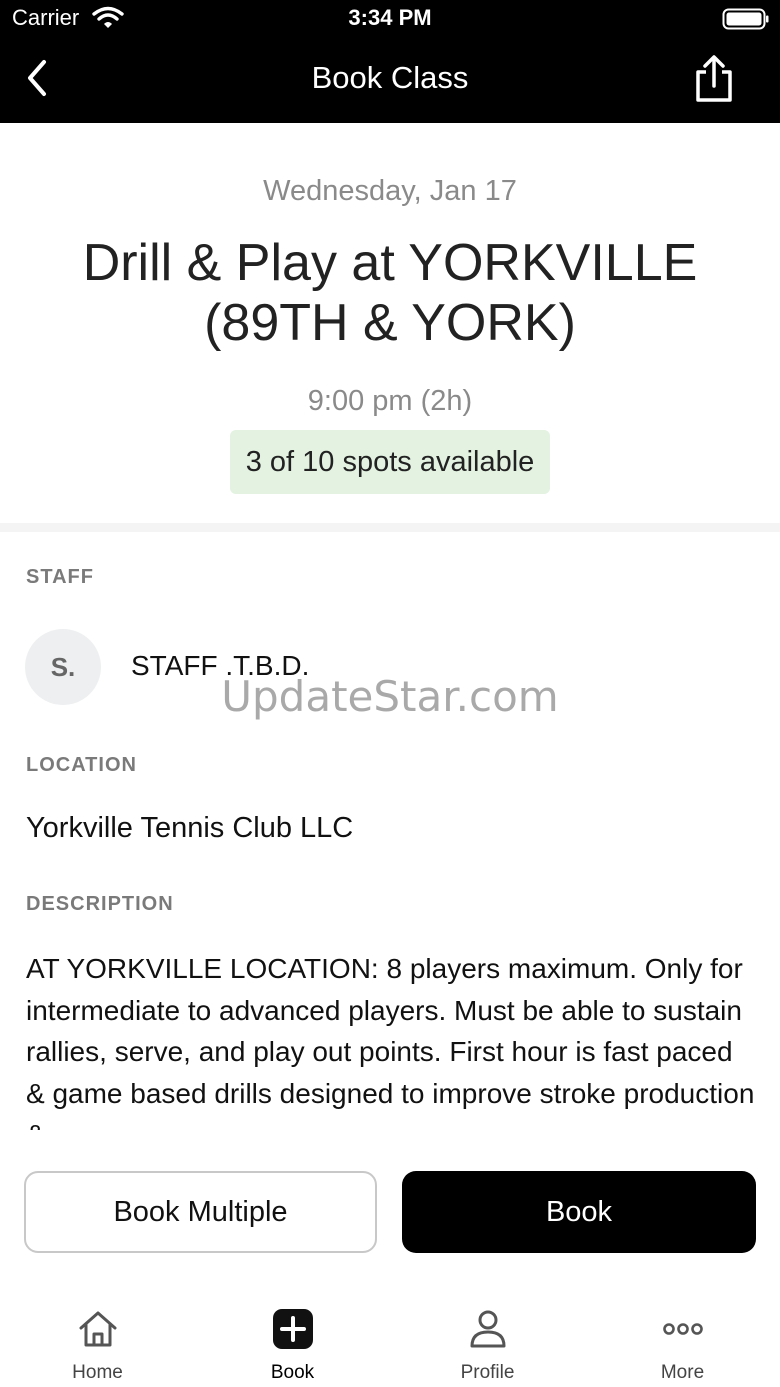 This screenshot has width=780, height=1387. Describe the element at coordinates (390, 293) in the screenshot. I see `class-title: Drill & Play at YORKVILLE (89TH & YORK)` at that location.